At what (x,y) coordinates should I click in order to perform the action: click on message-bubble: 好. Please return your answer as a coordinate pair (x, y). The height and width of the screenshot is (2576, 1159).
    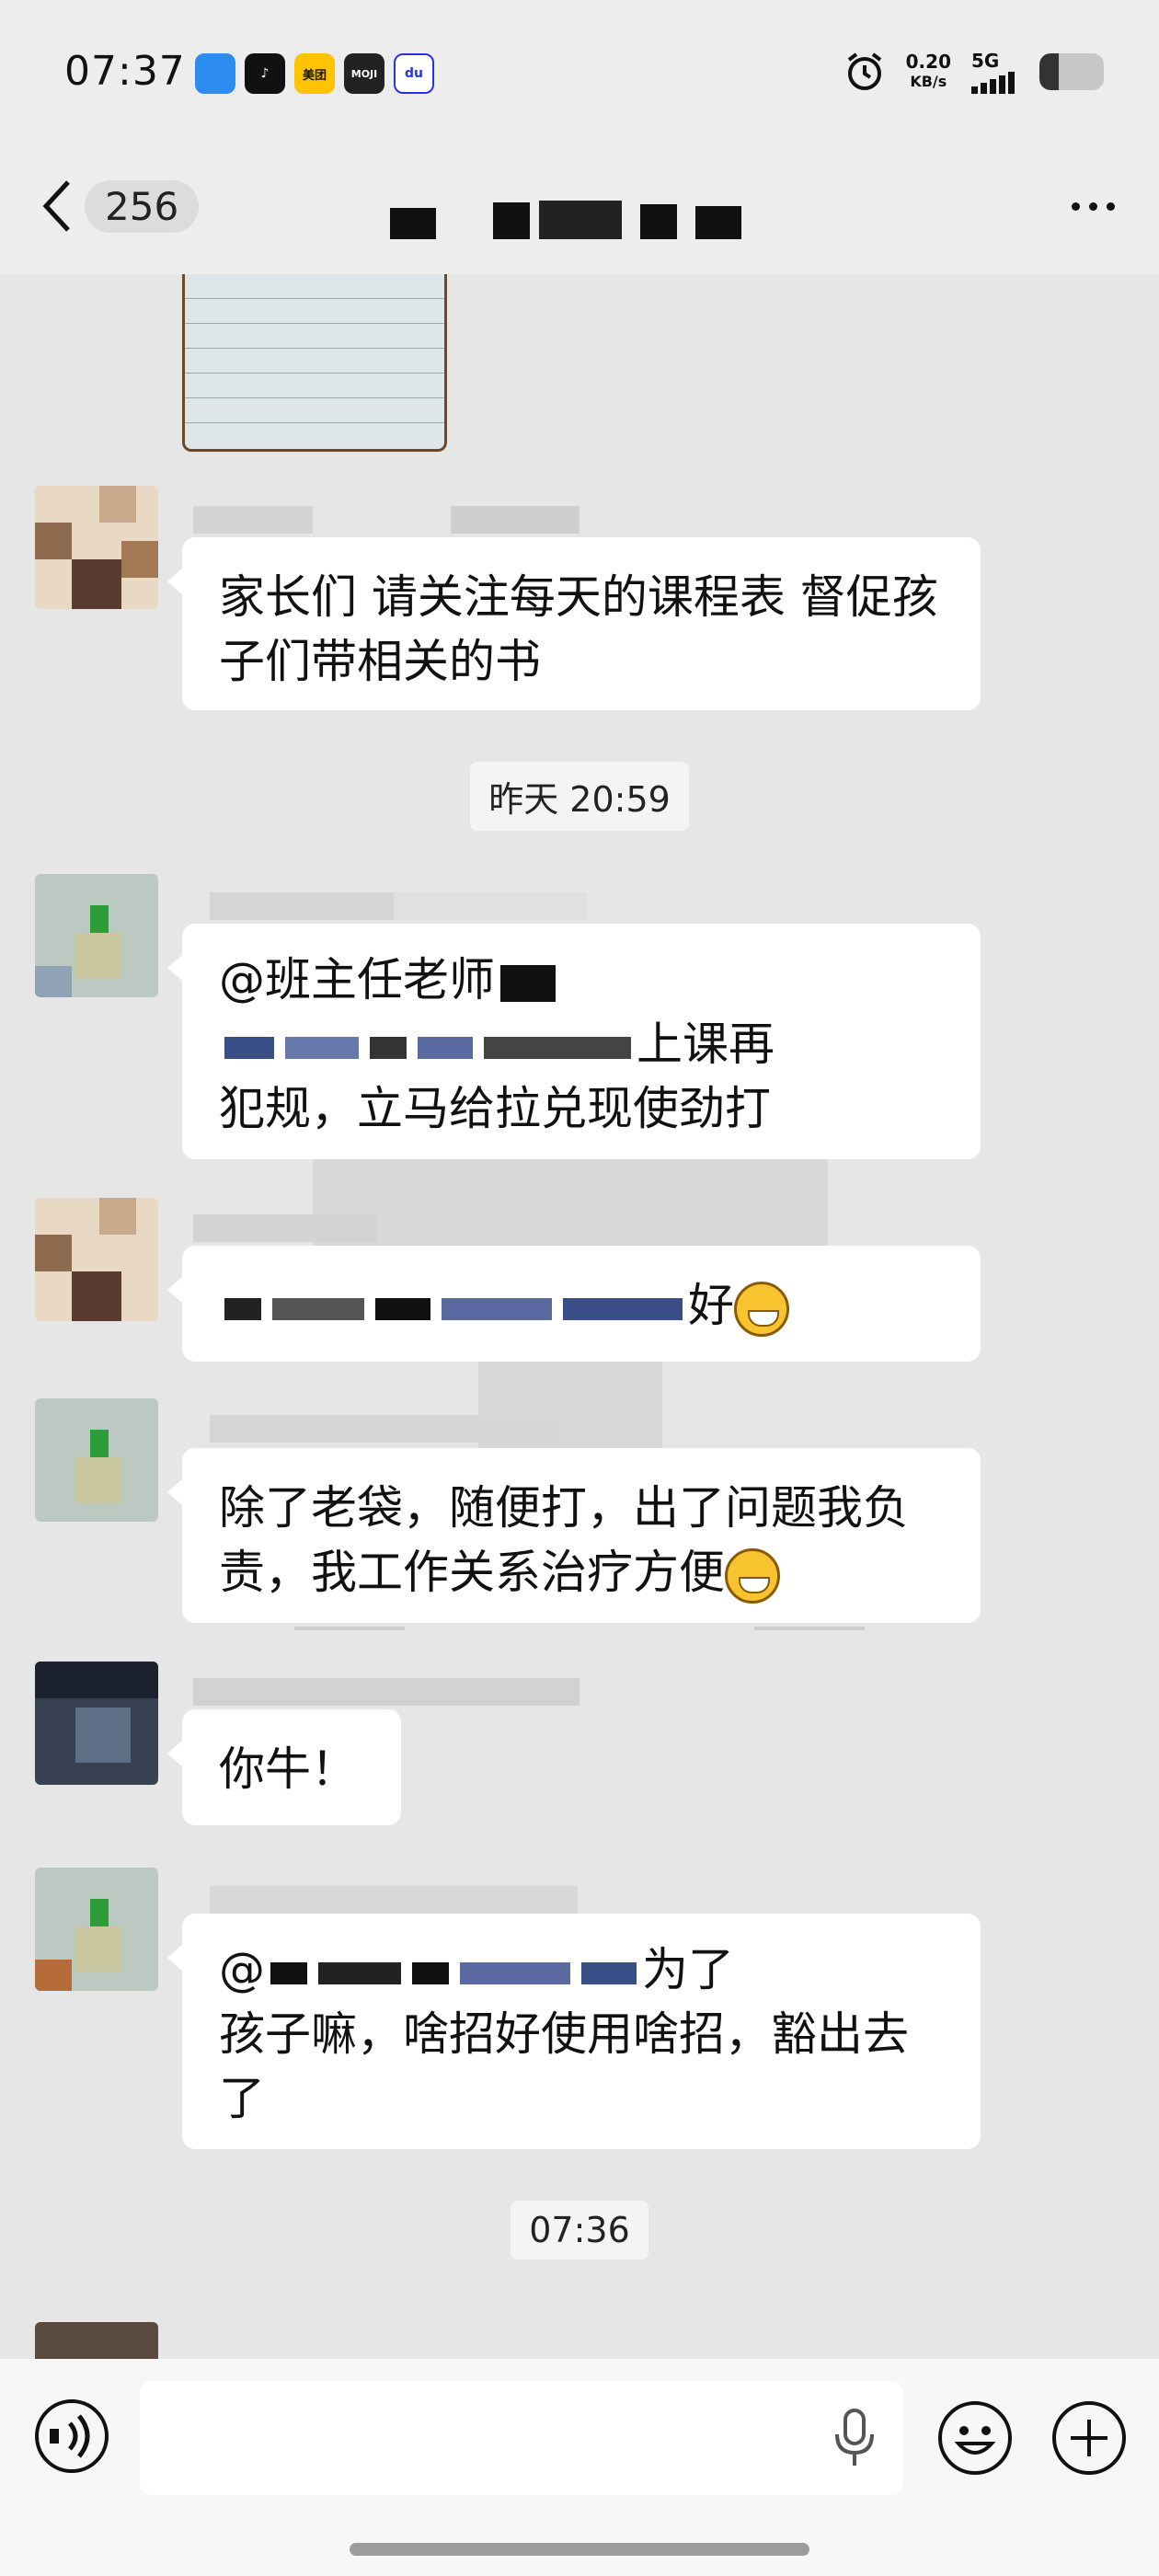
    Looking at the image, I should click on (574, 1304).